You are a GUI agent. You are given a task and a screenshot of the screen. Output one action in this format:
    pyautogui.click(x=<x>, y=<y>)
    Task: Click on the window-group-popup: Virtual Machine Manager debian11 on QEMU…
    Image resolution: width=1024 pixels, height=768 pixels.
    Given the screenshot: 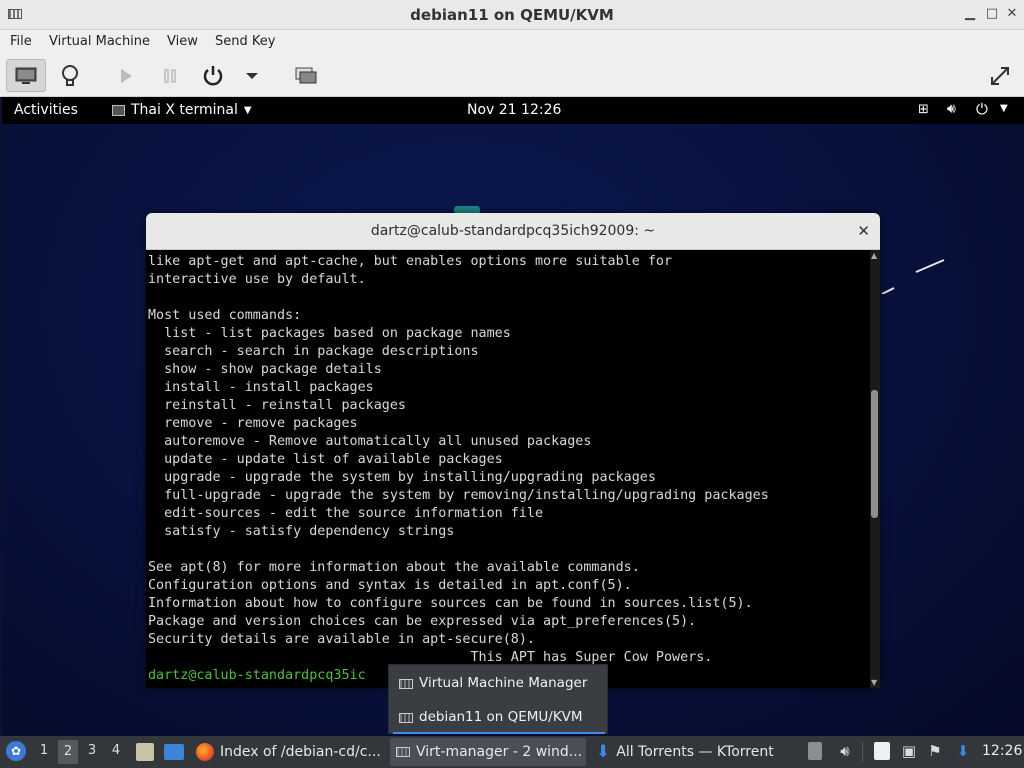 What is the action you would take?
    pyautogui.click(x=498, y=699)
    